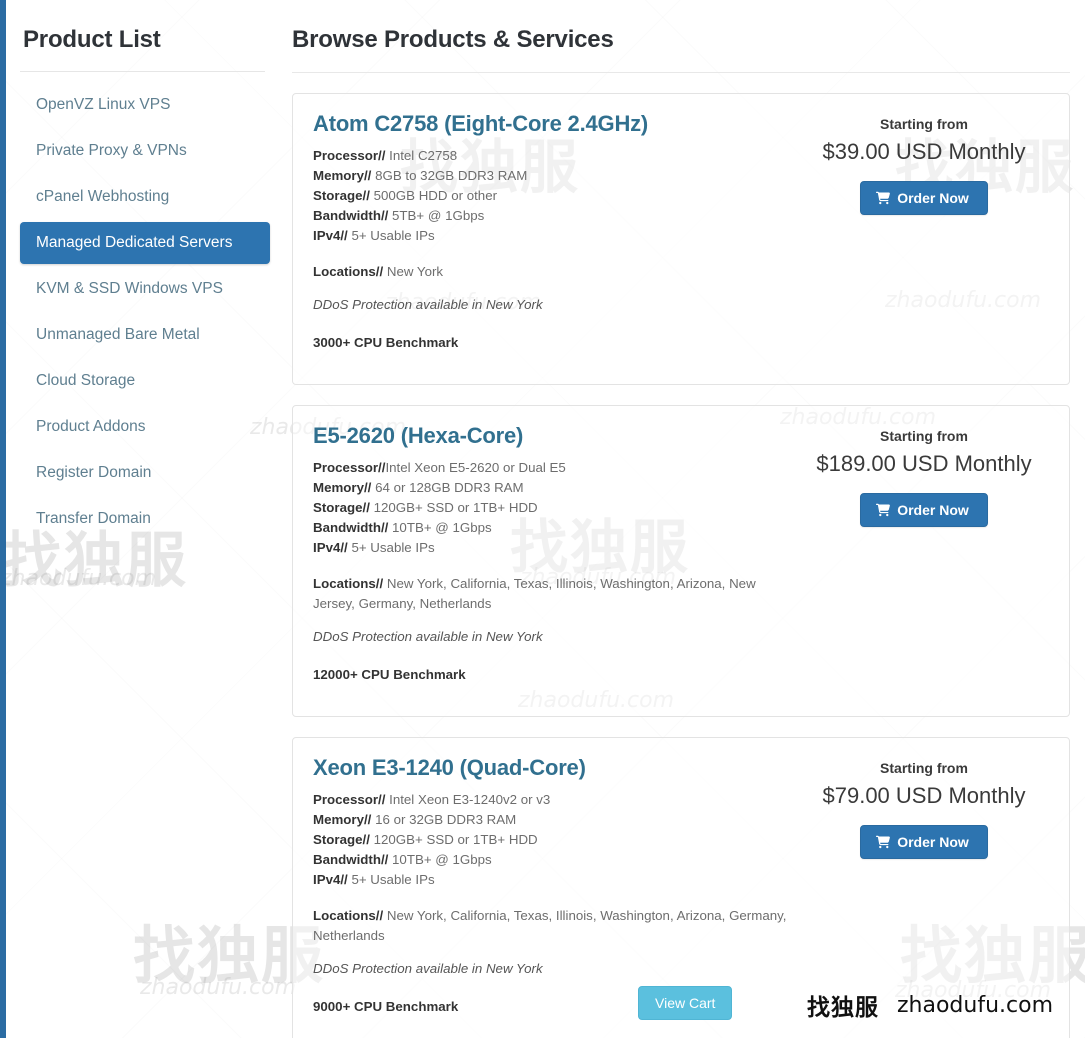  Describe the element at coordinates (551, 156) in the screenshot. I see `spec-processor: Processor// Intel C2758` at that location.